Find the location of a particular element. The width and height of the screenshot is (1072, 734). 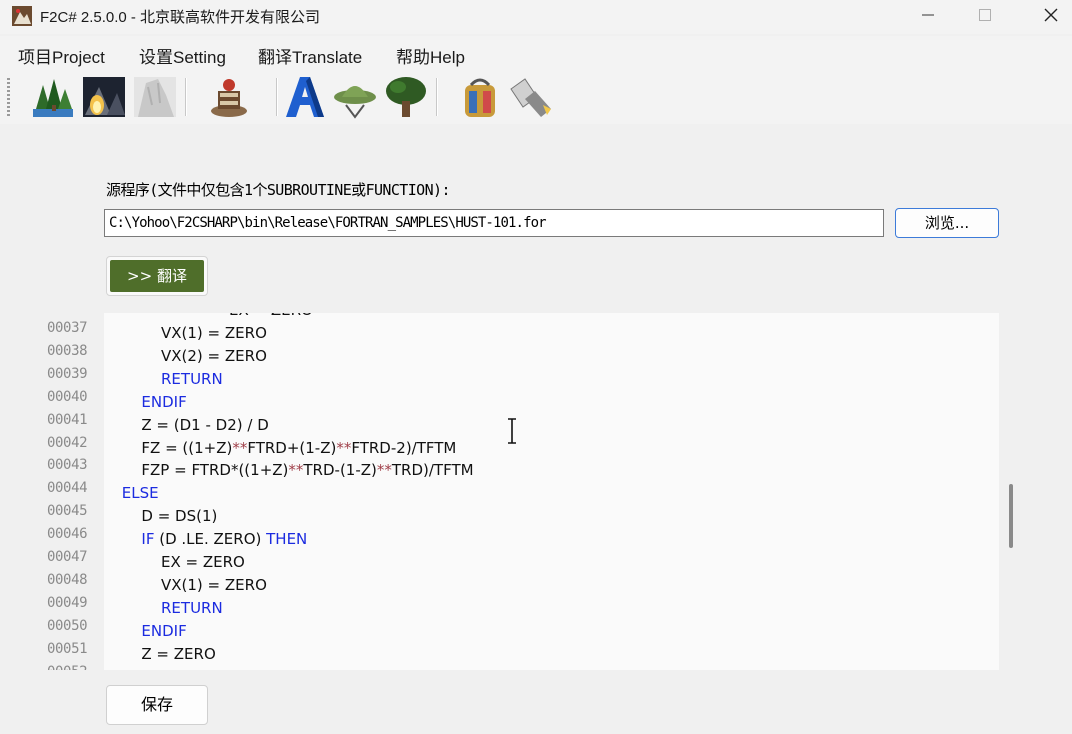

code-line: VX(2) = ZERO is located at coordinates (214, 356).